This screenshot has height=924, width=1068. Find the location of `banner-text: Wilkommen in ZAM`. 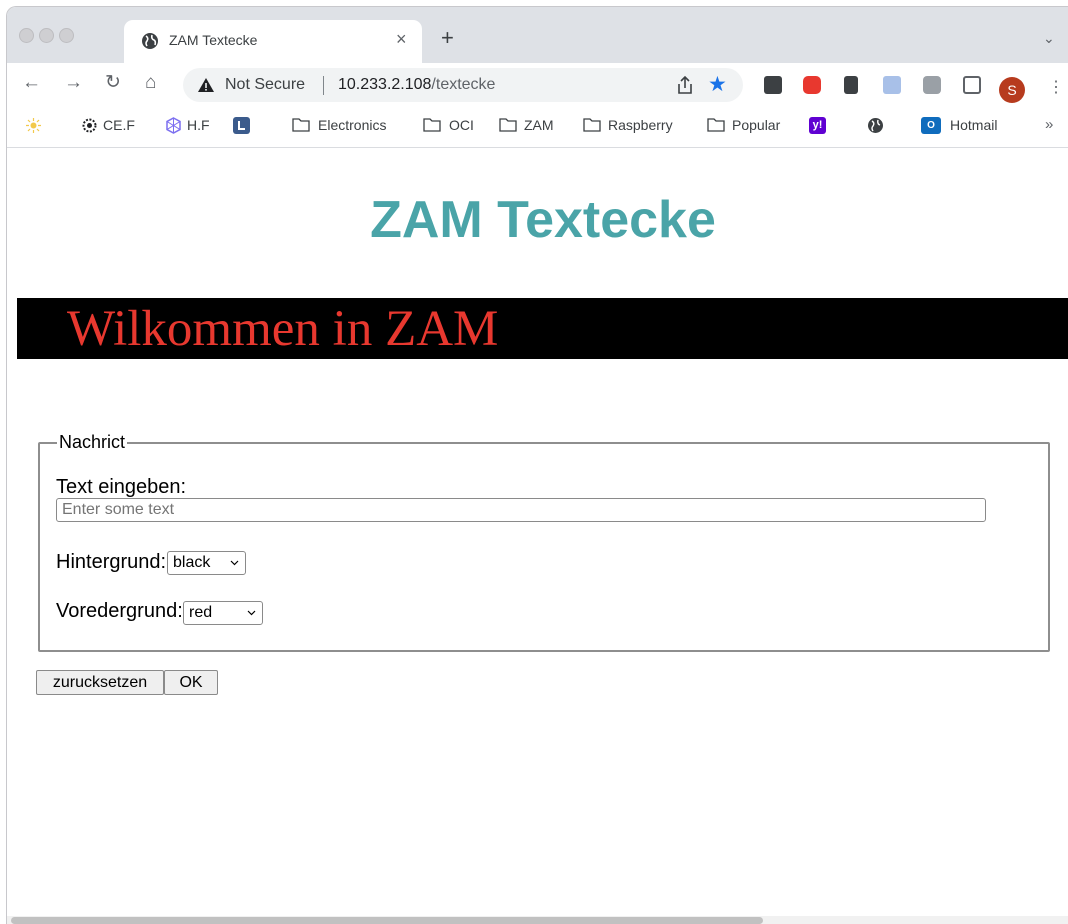

banner-text: Wilkommen in ZAM is located at coordinates (283, 329).